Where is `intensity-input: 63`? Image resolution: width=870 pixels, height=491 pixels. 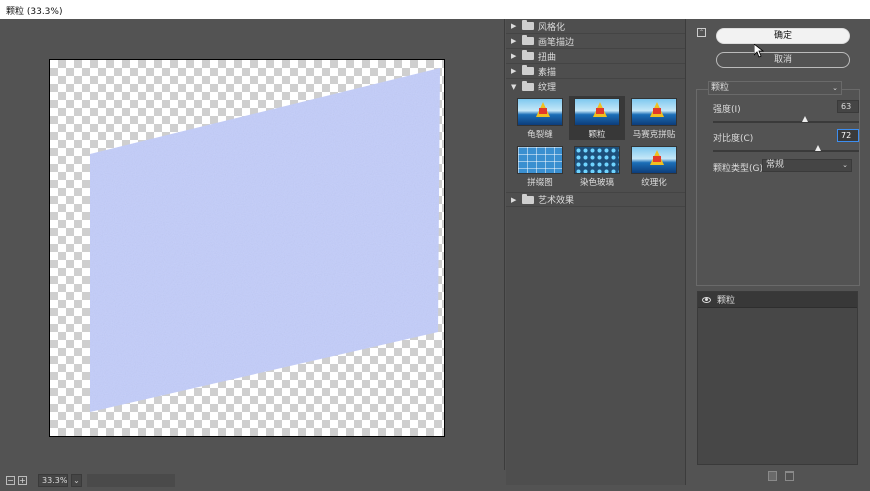 intensity-input: 63 is located at coordinates (848, 106).